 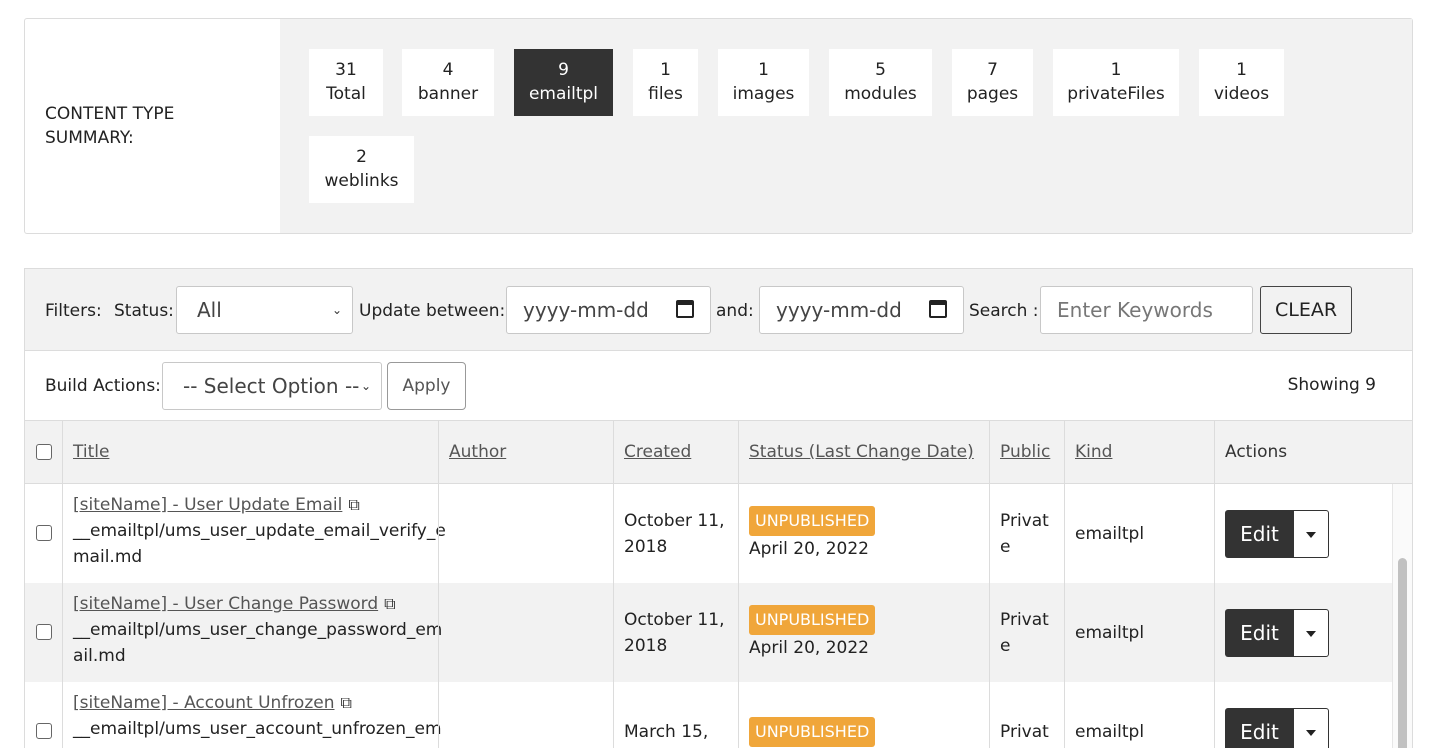 What do you see at coordinates (525, 715) in the screenshot?
I see `author-cell` at bounding box center [525, 715].